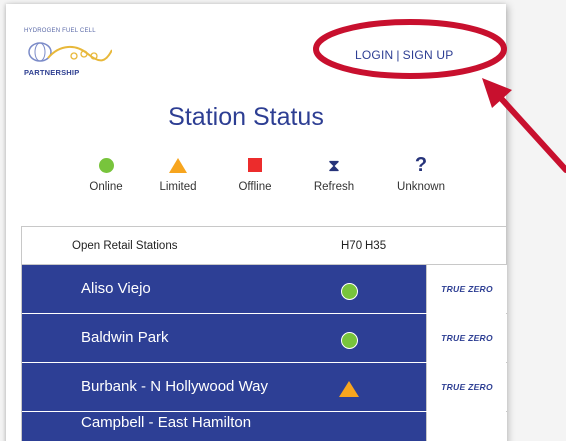 The height and width of the screenshot is (441, 566). I want to click on legend-offline: Offline, so click(255, 173).